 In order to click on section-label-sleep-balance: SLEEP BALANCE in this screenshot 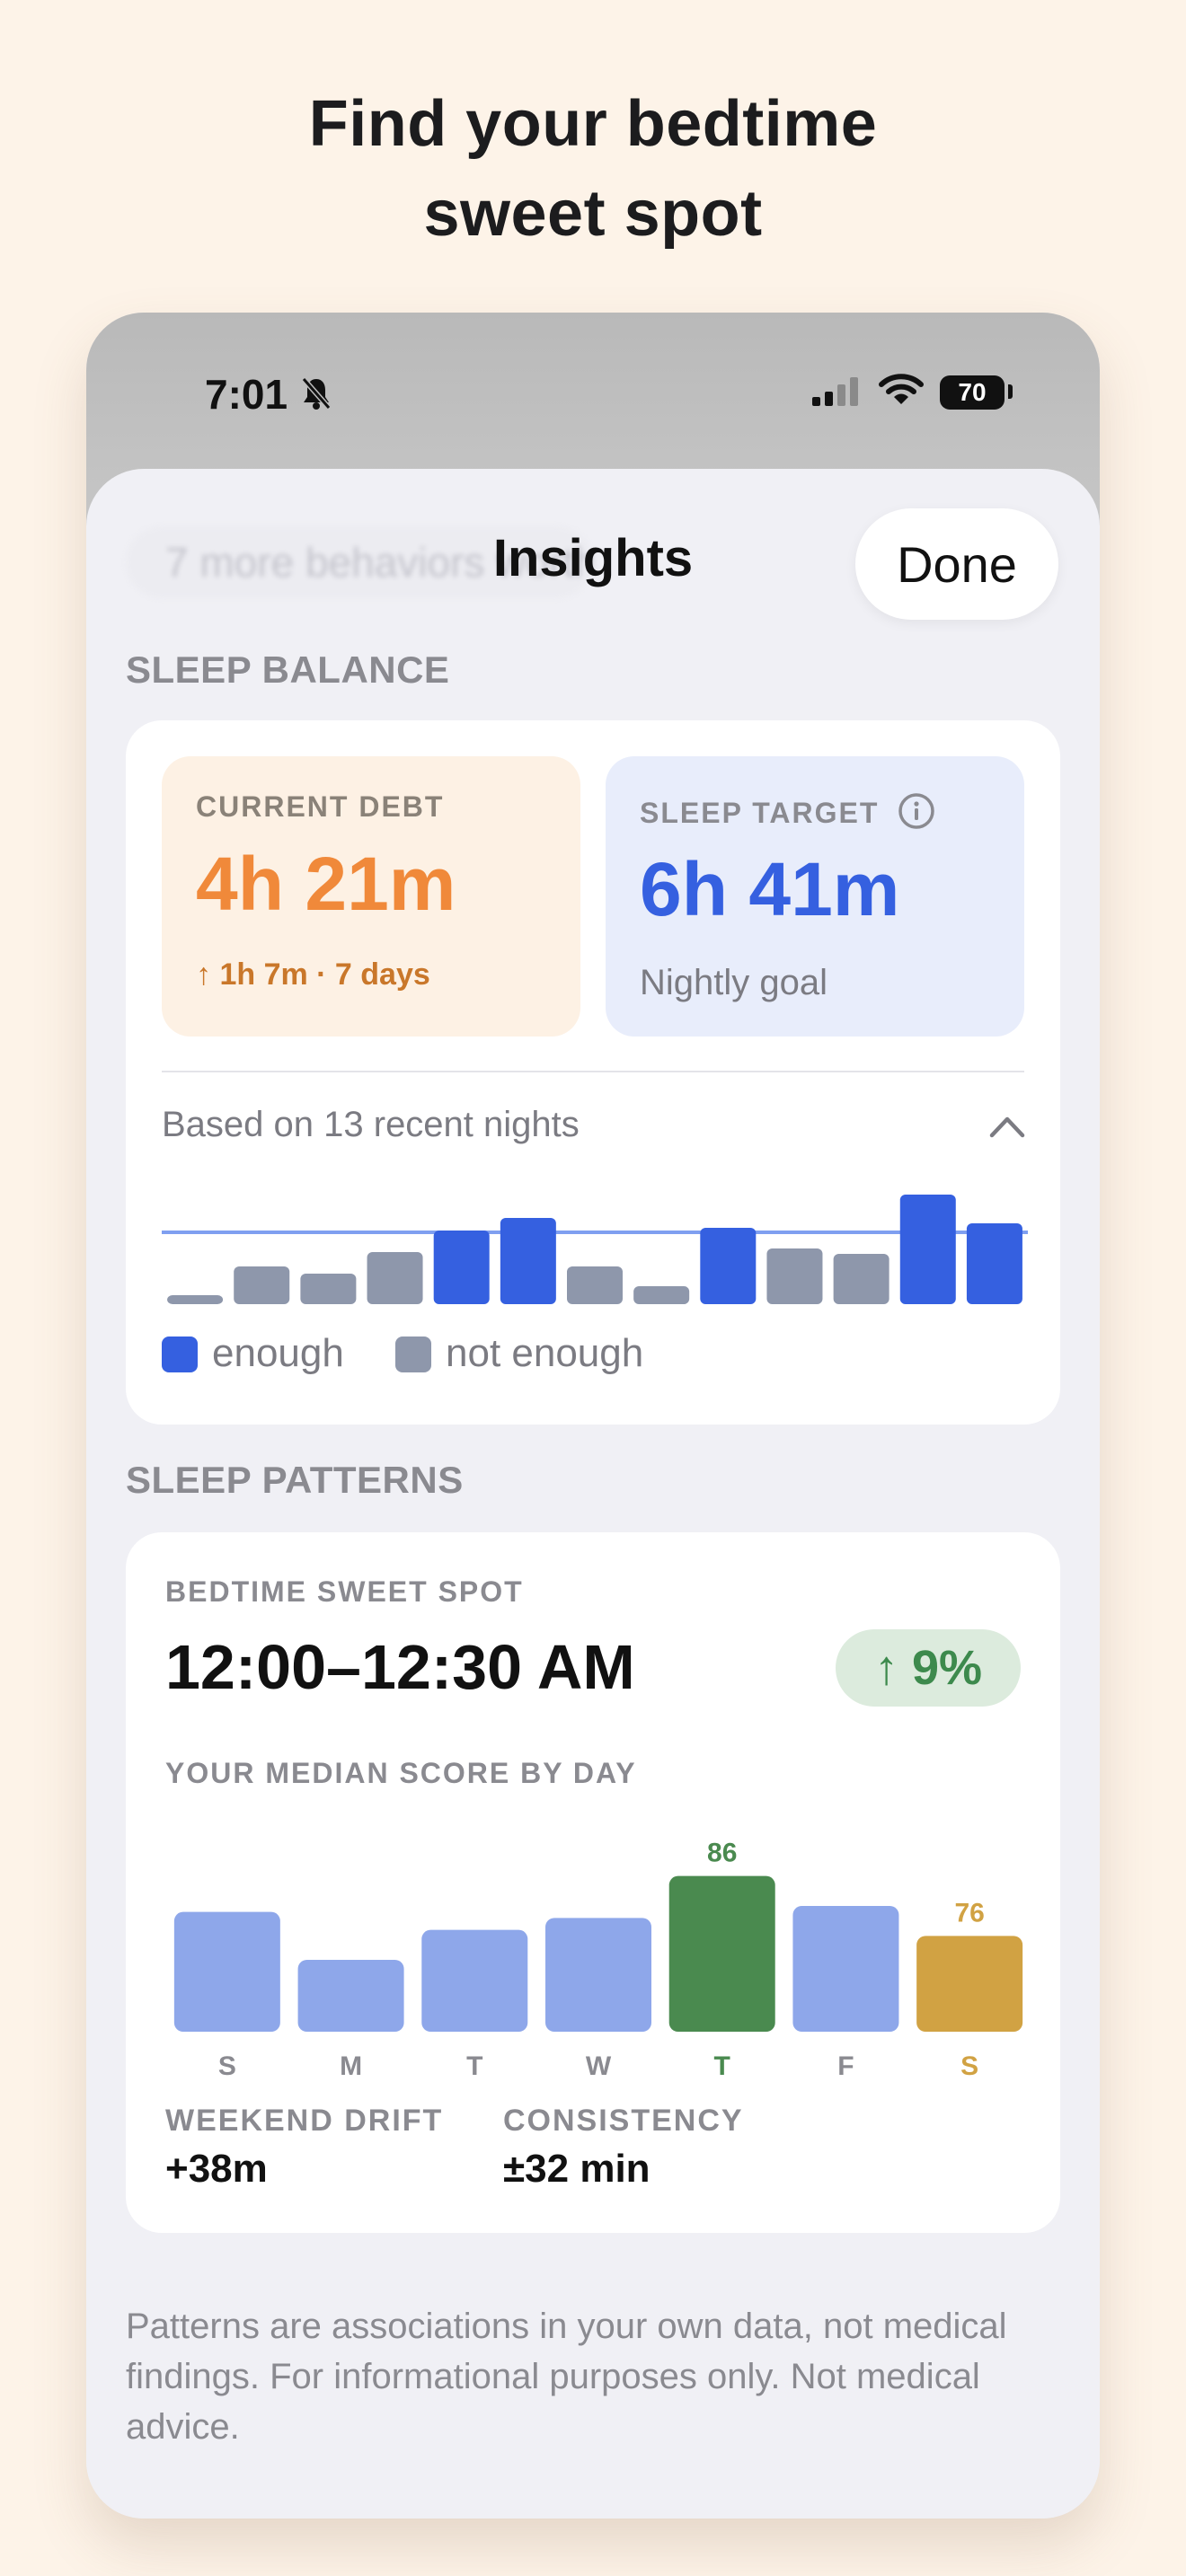, I will do `click(288, 669)`.